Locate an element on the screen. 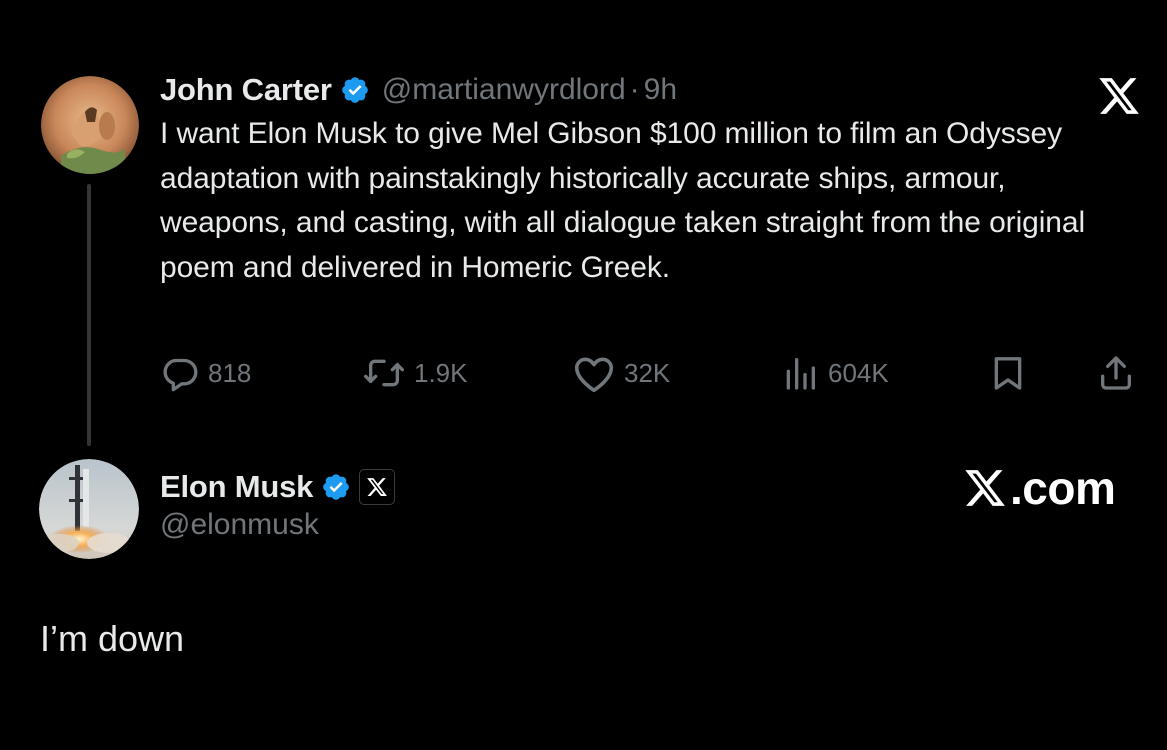  bar-chart-icon is located at coordinates (800, 373).